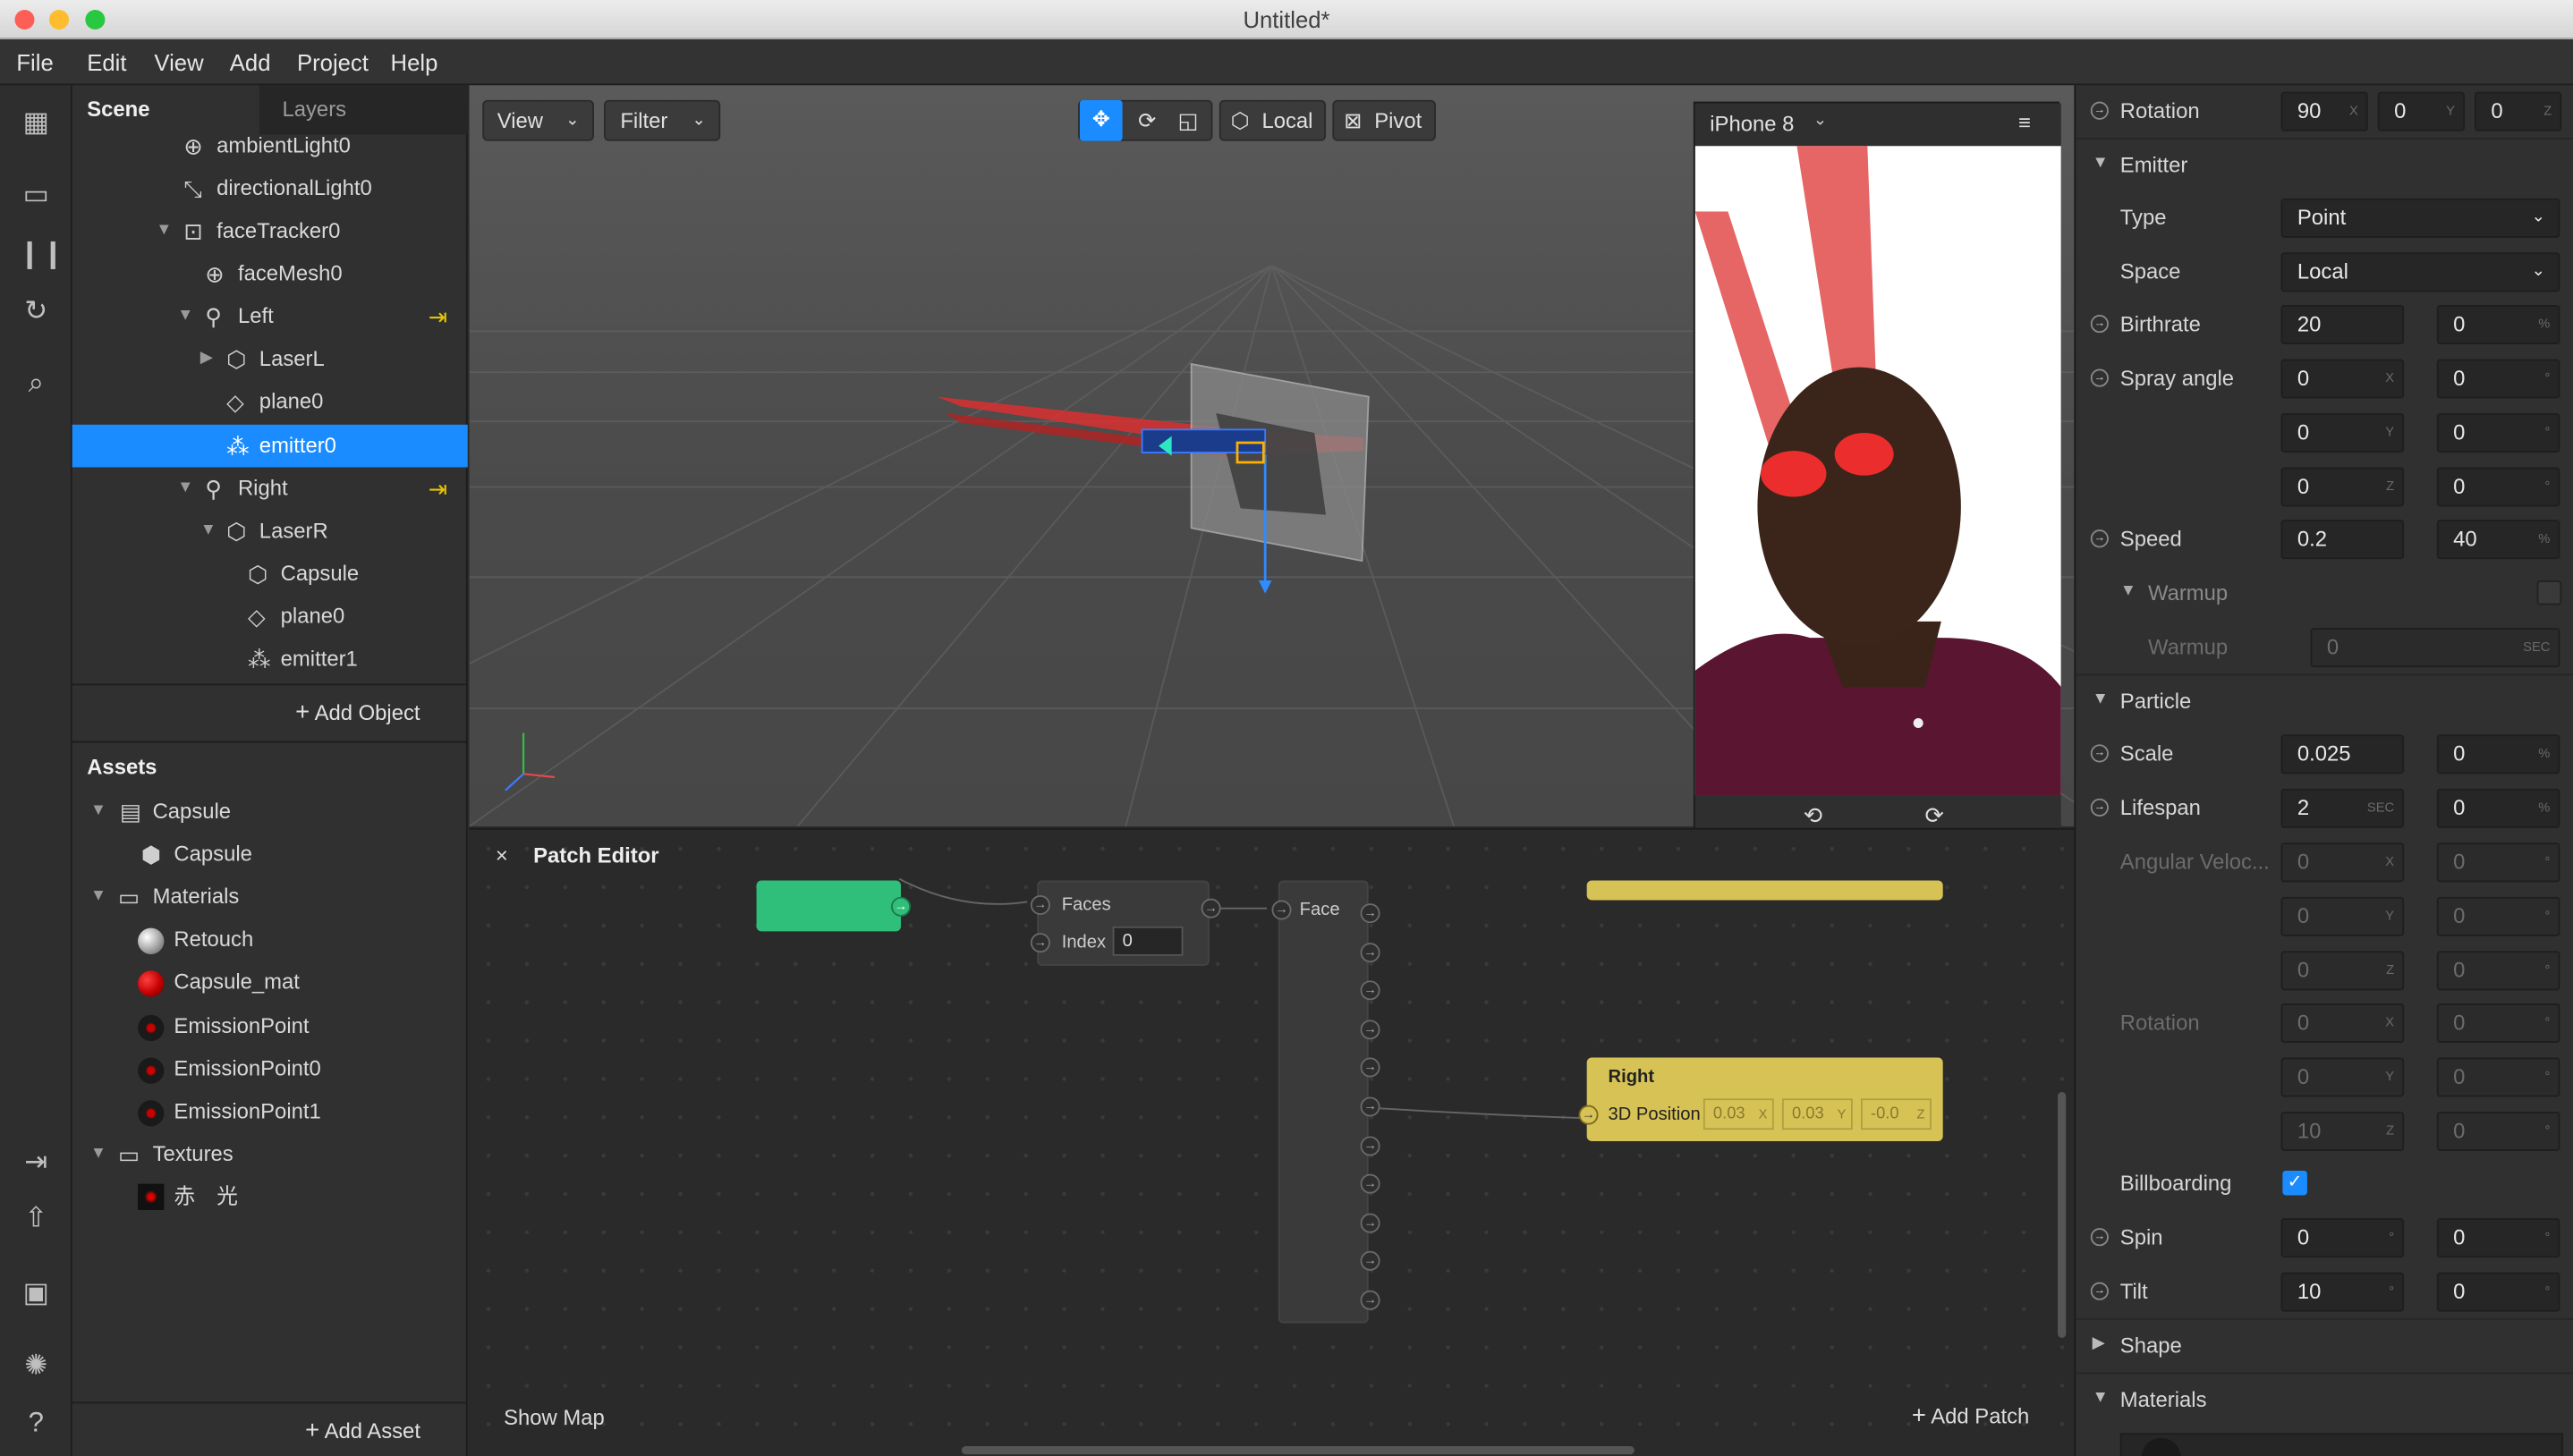 The width and height of the screenshot is (2573, 1456). Describe the element at coordinates (1896, 1114) in the screenshot. I see `z-value-field: -0.0 Z` at that location.